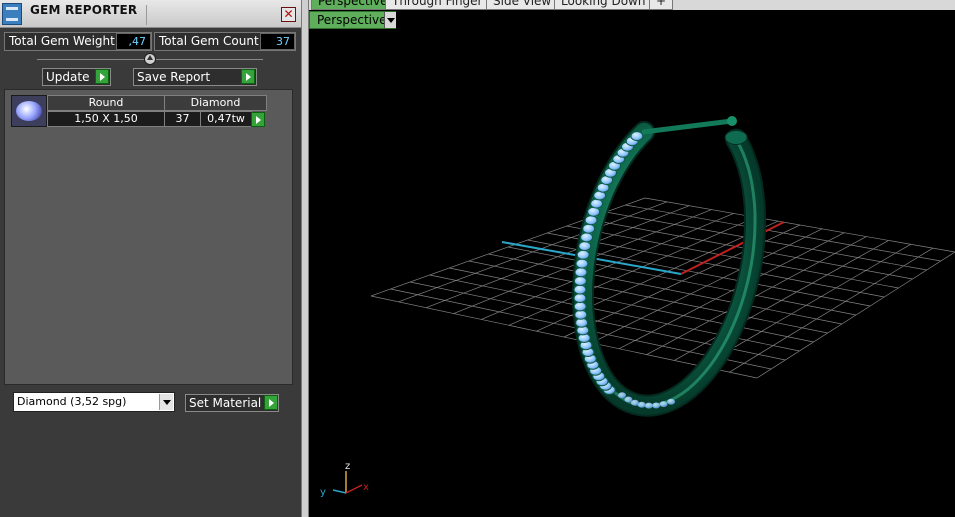 This screenshot has height=517, width=955. What do you see at coordinates (102, 76) in the screenshot?
I see `update-arrow-icon` at bounding box center [102, 76].